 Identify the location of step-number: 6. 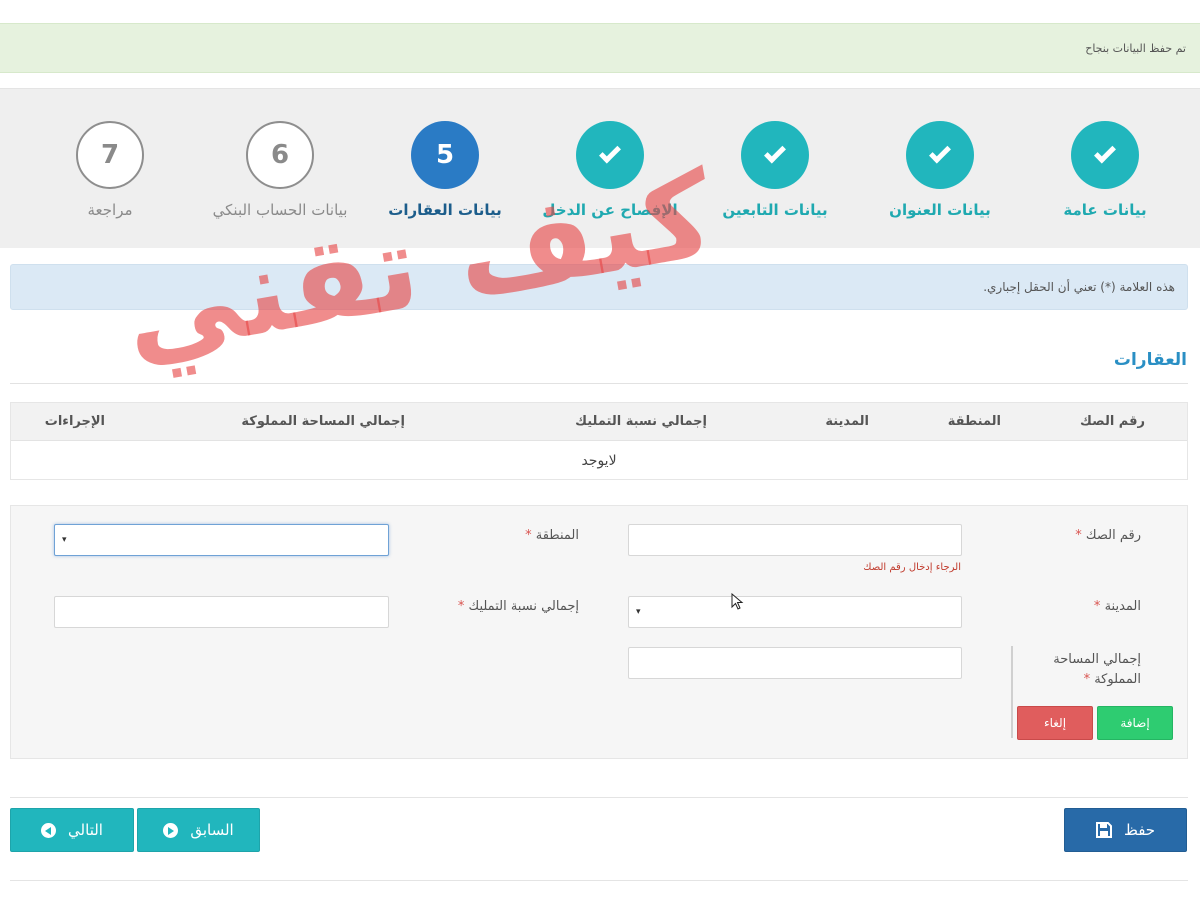
(280, 155).